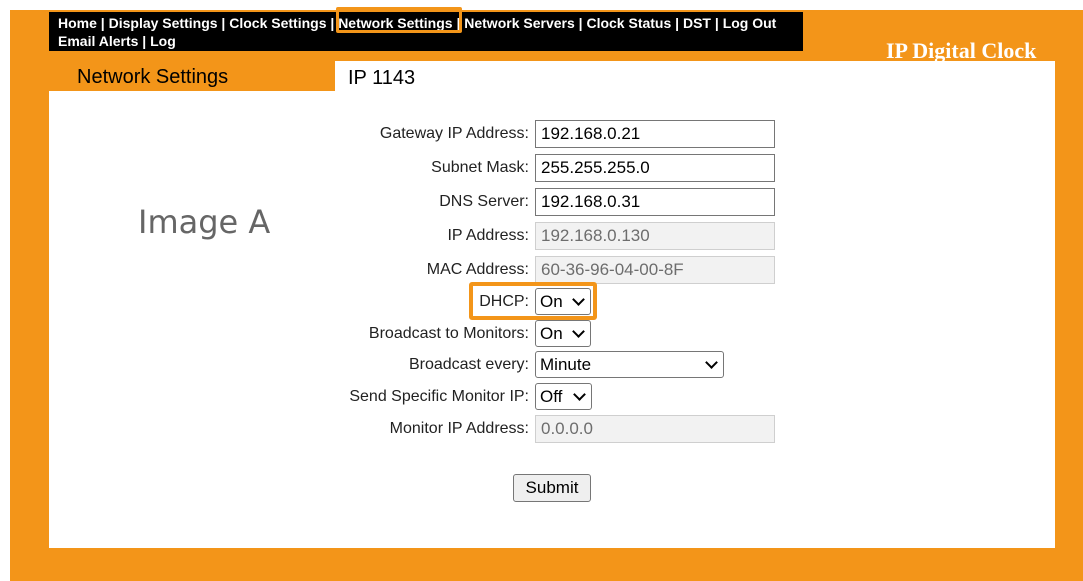 This screenshot has height=581, width=1083. Describe the element at coordinates (519, 23) in the screenshot. I see `nav-network-servers-link: Network Servers` at that location.